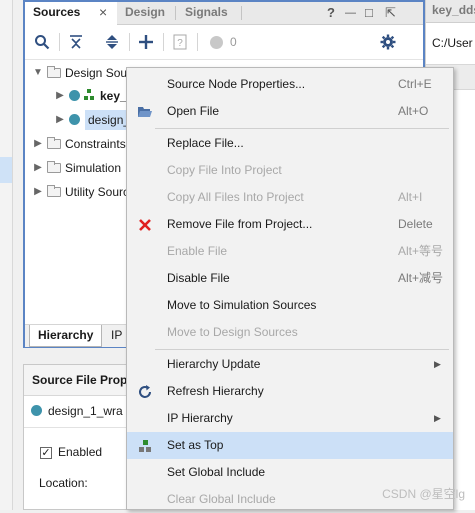 This screenshot has width=475, height=513. Describe the element at coordinates (145, 225) in the screenshot. I see `remove-icon` at that location.